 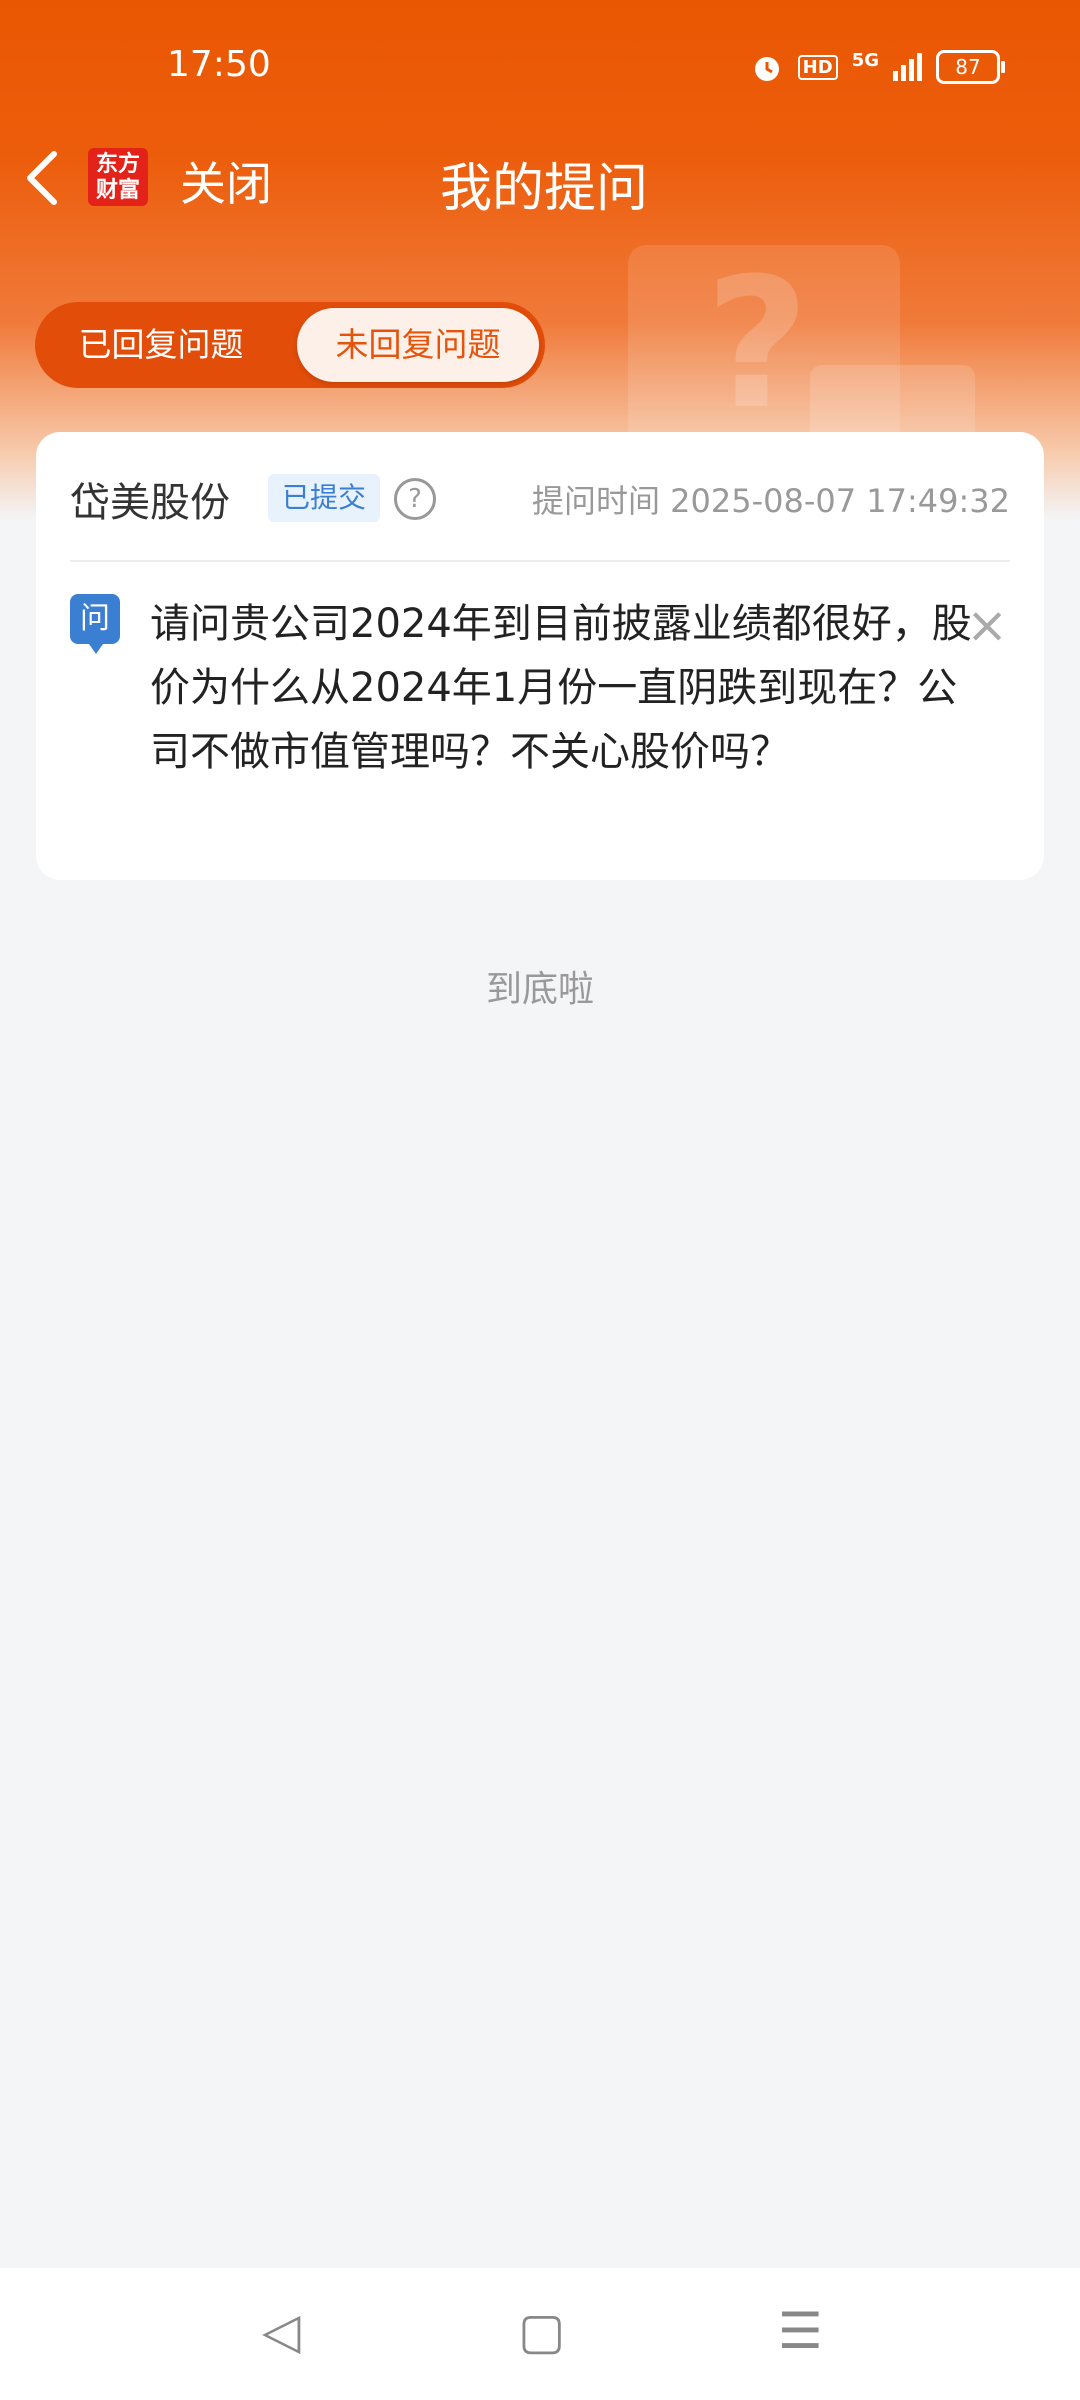 I want to click on page-title: 我的提问, so click(x=544, y=189).